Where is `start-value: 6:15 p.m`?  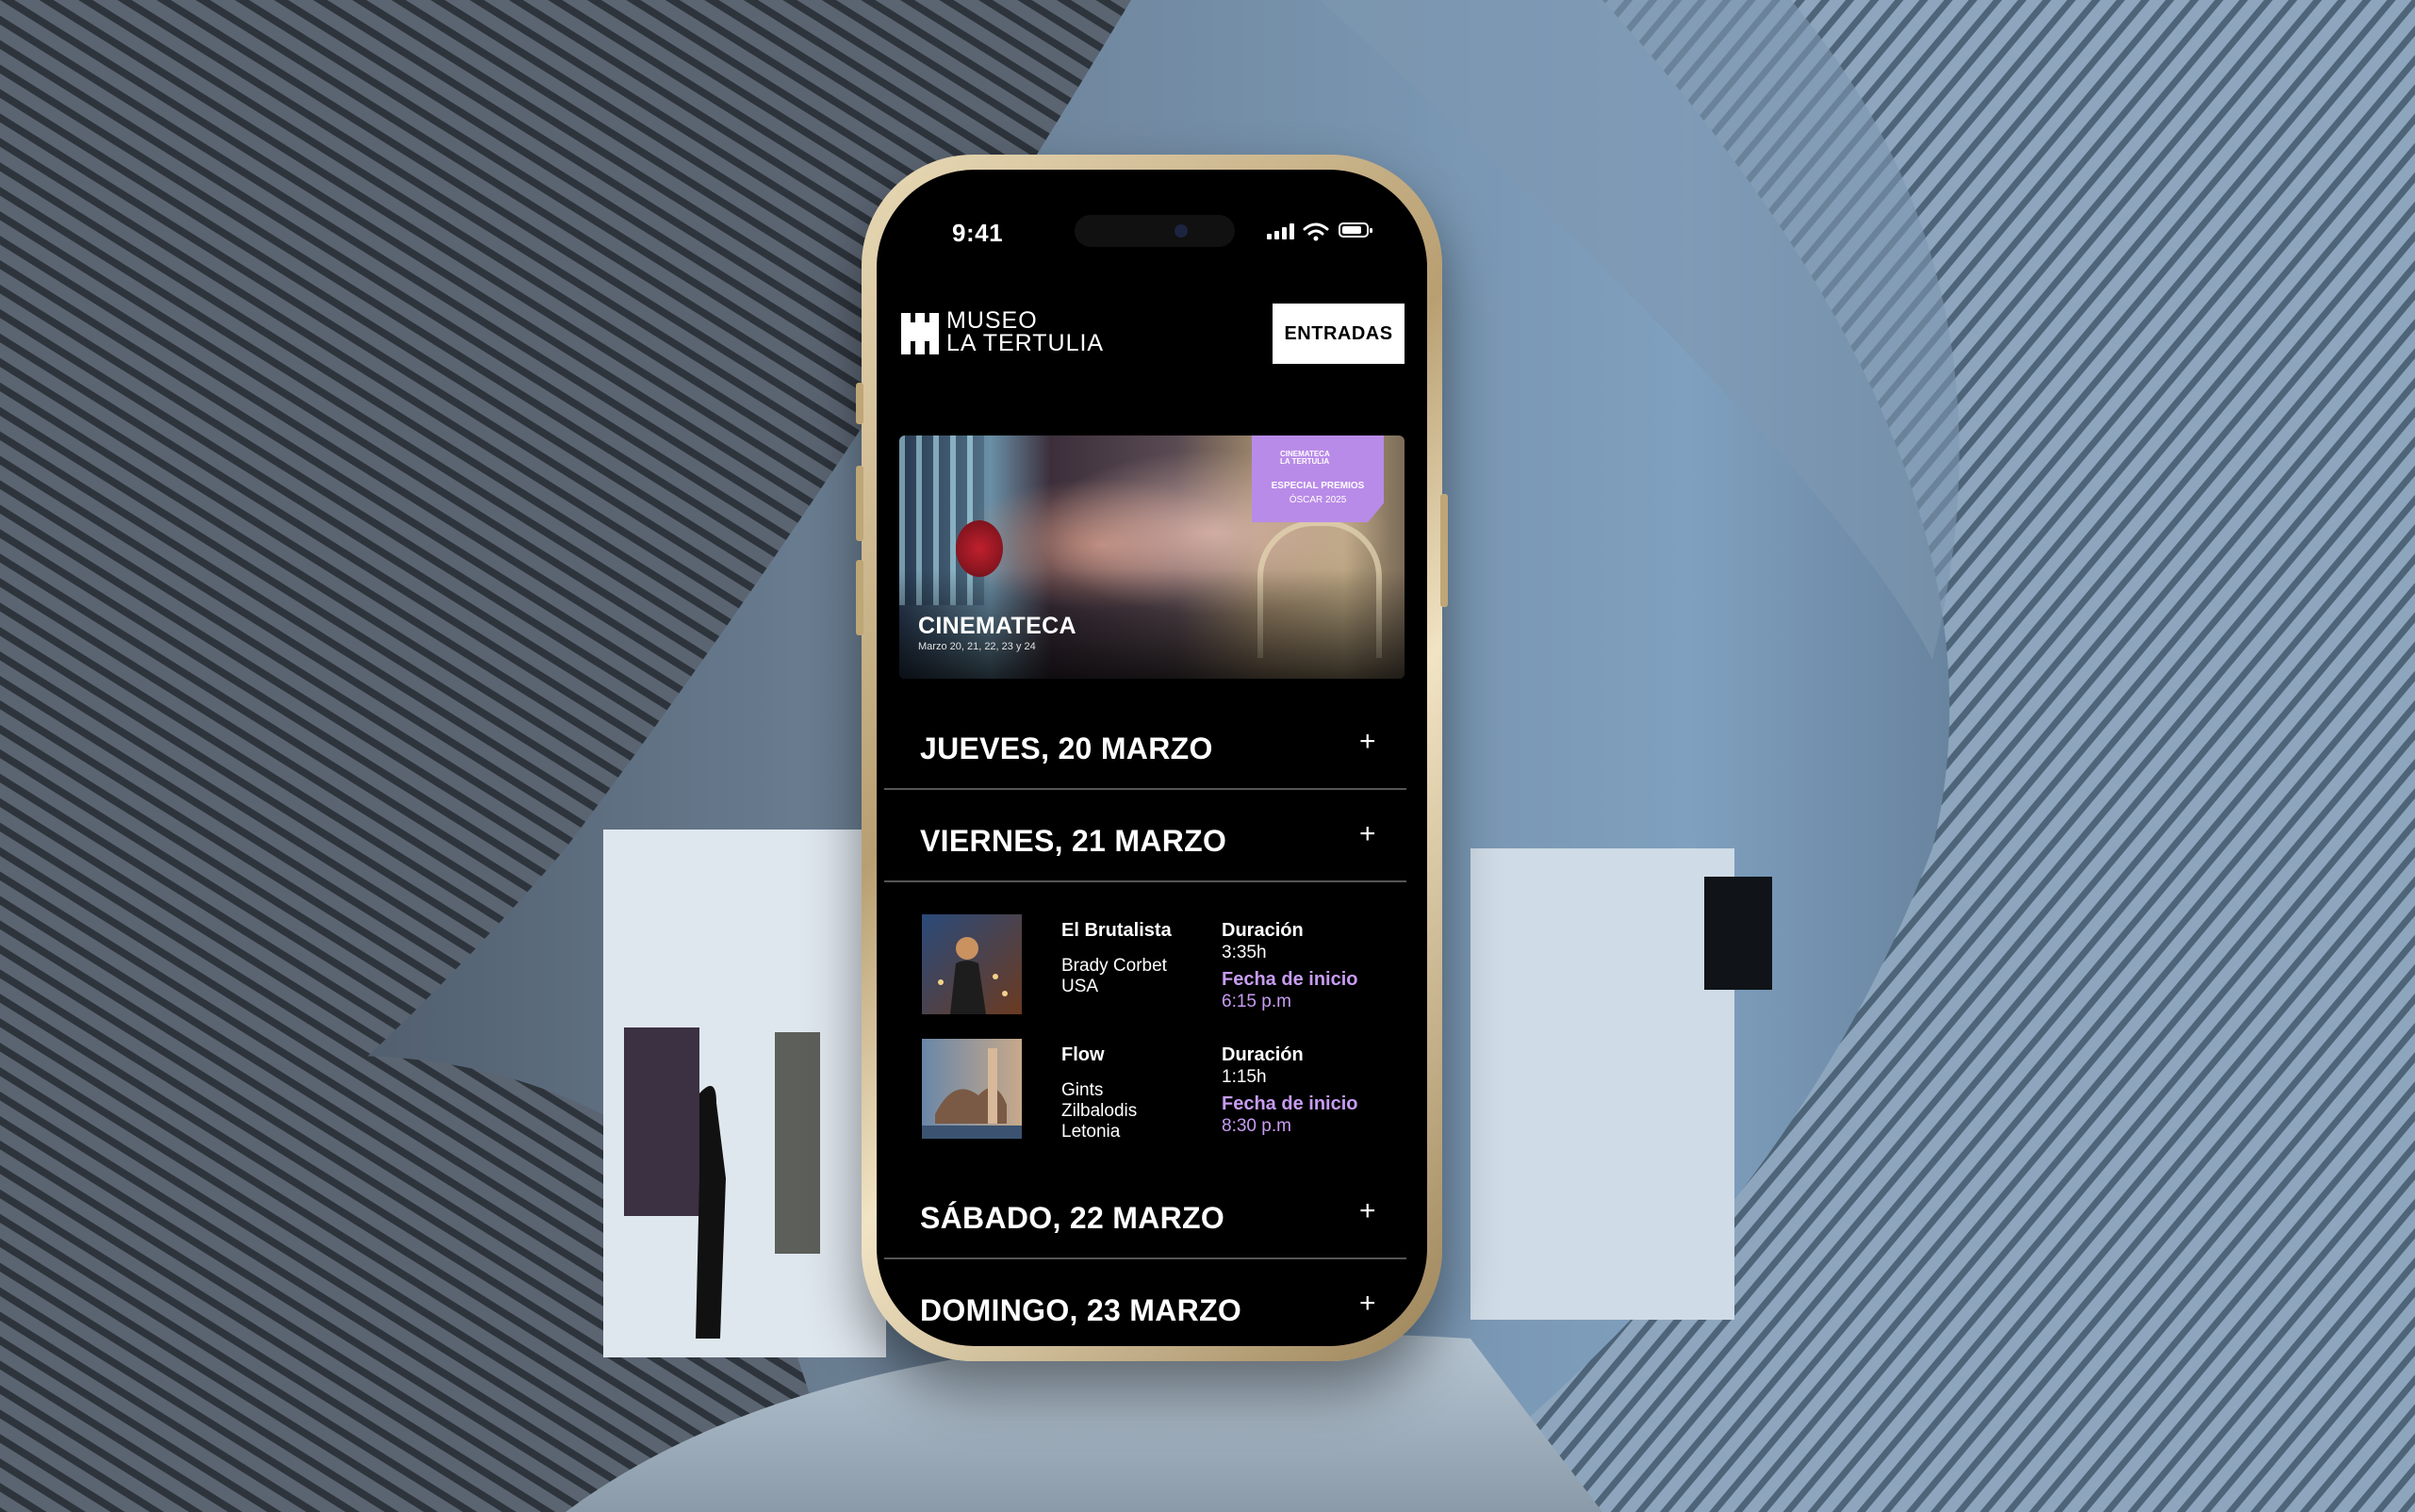
start-value: 6:15 p.m is located at coordinates (1257, 1001).